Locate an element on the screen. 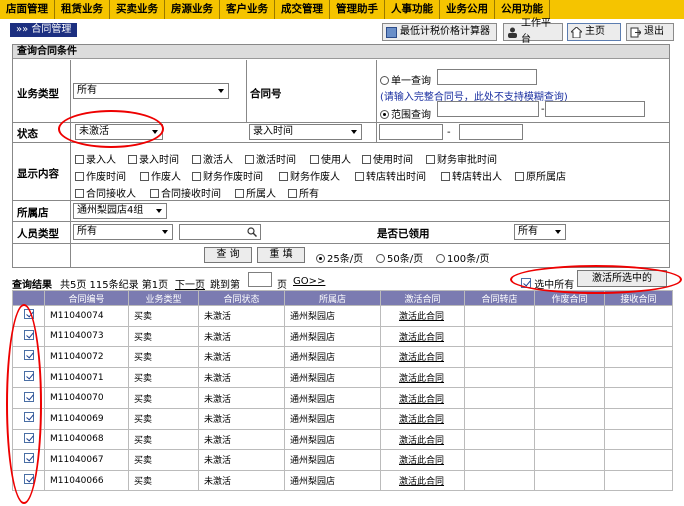 This screenshot has width=684, height=506. grid-line is located at coordinates (341, 221).